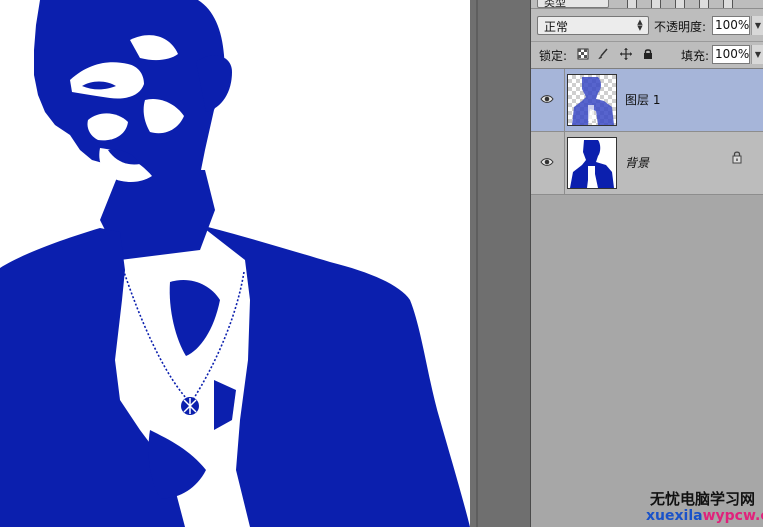  What do you see at coordinates (703, 499) in the screenshot?
I see `watermark-title: 无忧电脑学习网` at bounding box center [703, 499].